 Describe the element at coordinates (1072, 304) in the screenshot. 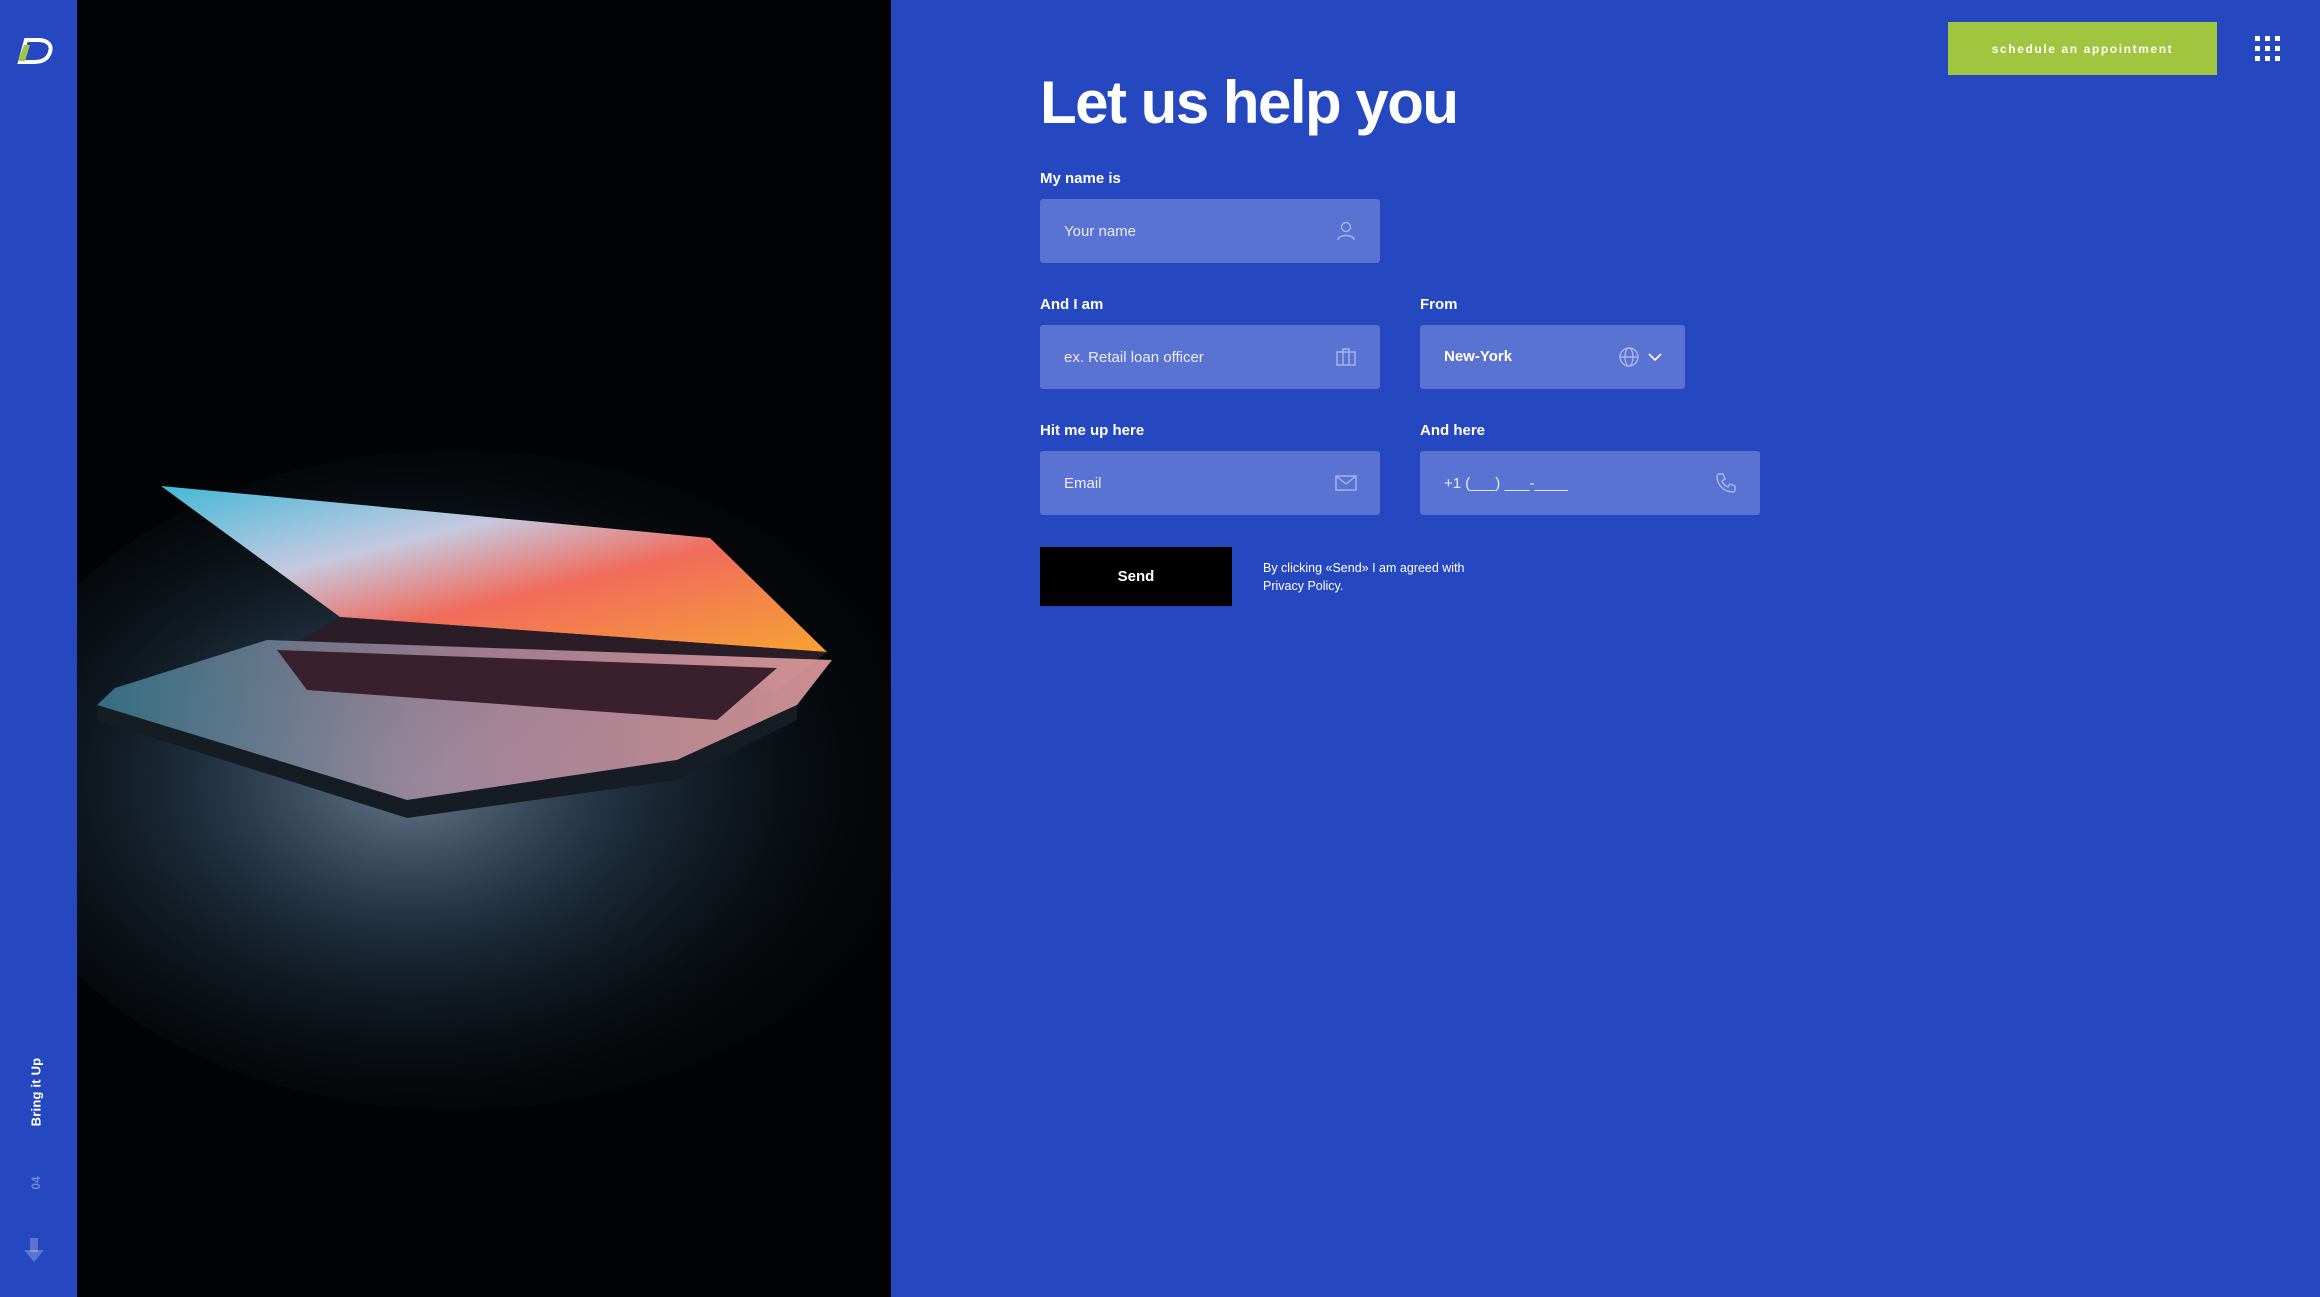

I see `role-label: And I am` at that location.